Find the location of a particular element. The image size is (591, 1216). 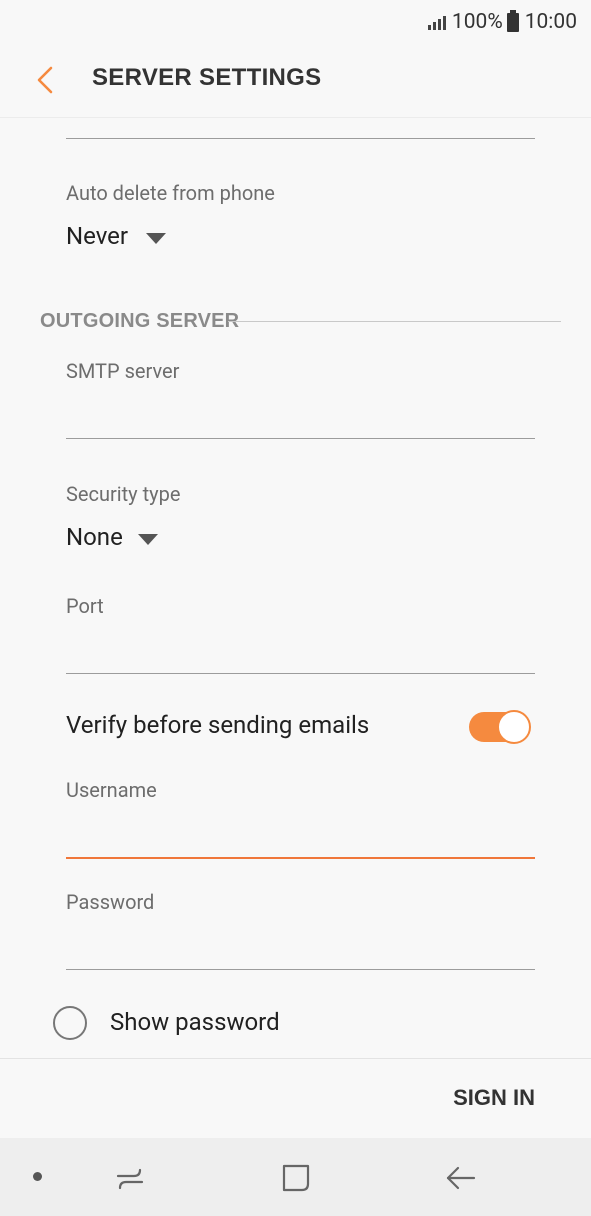

section-divider is located at coordinates (394, 321).